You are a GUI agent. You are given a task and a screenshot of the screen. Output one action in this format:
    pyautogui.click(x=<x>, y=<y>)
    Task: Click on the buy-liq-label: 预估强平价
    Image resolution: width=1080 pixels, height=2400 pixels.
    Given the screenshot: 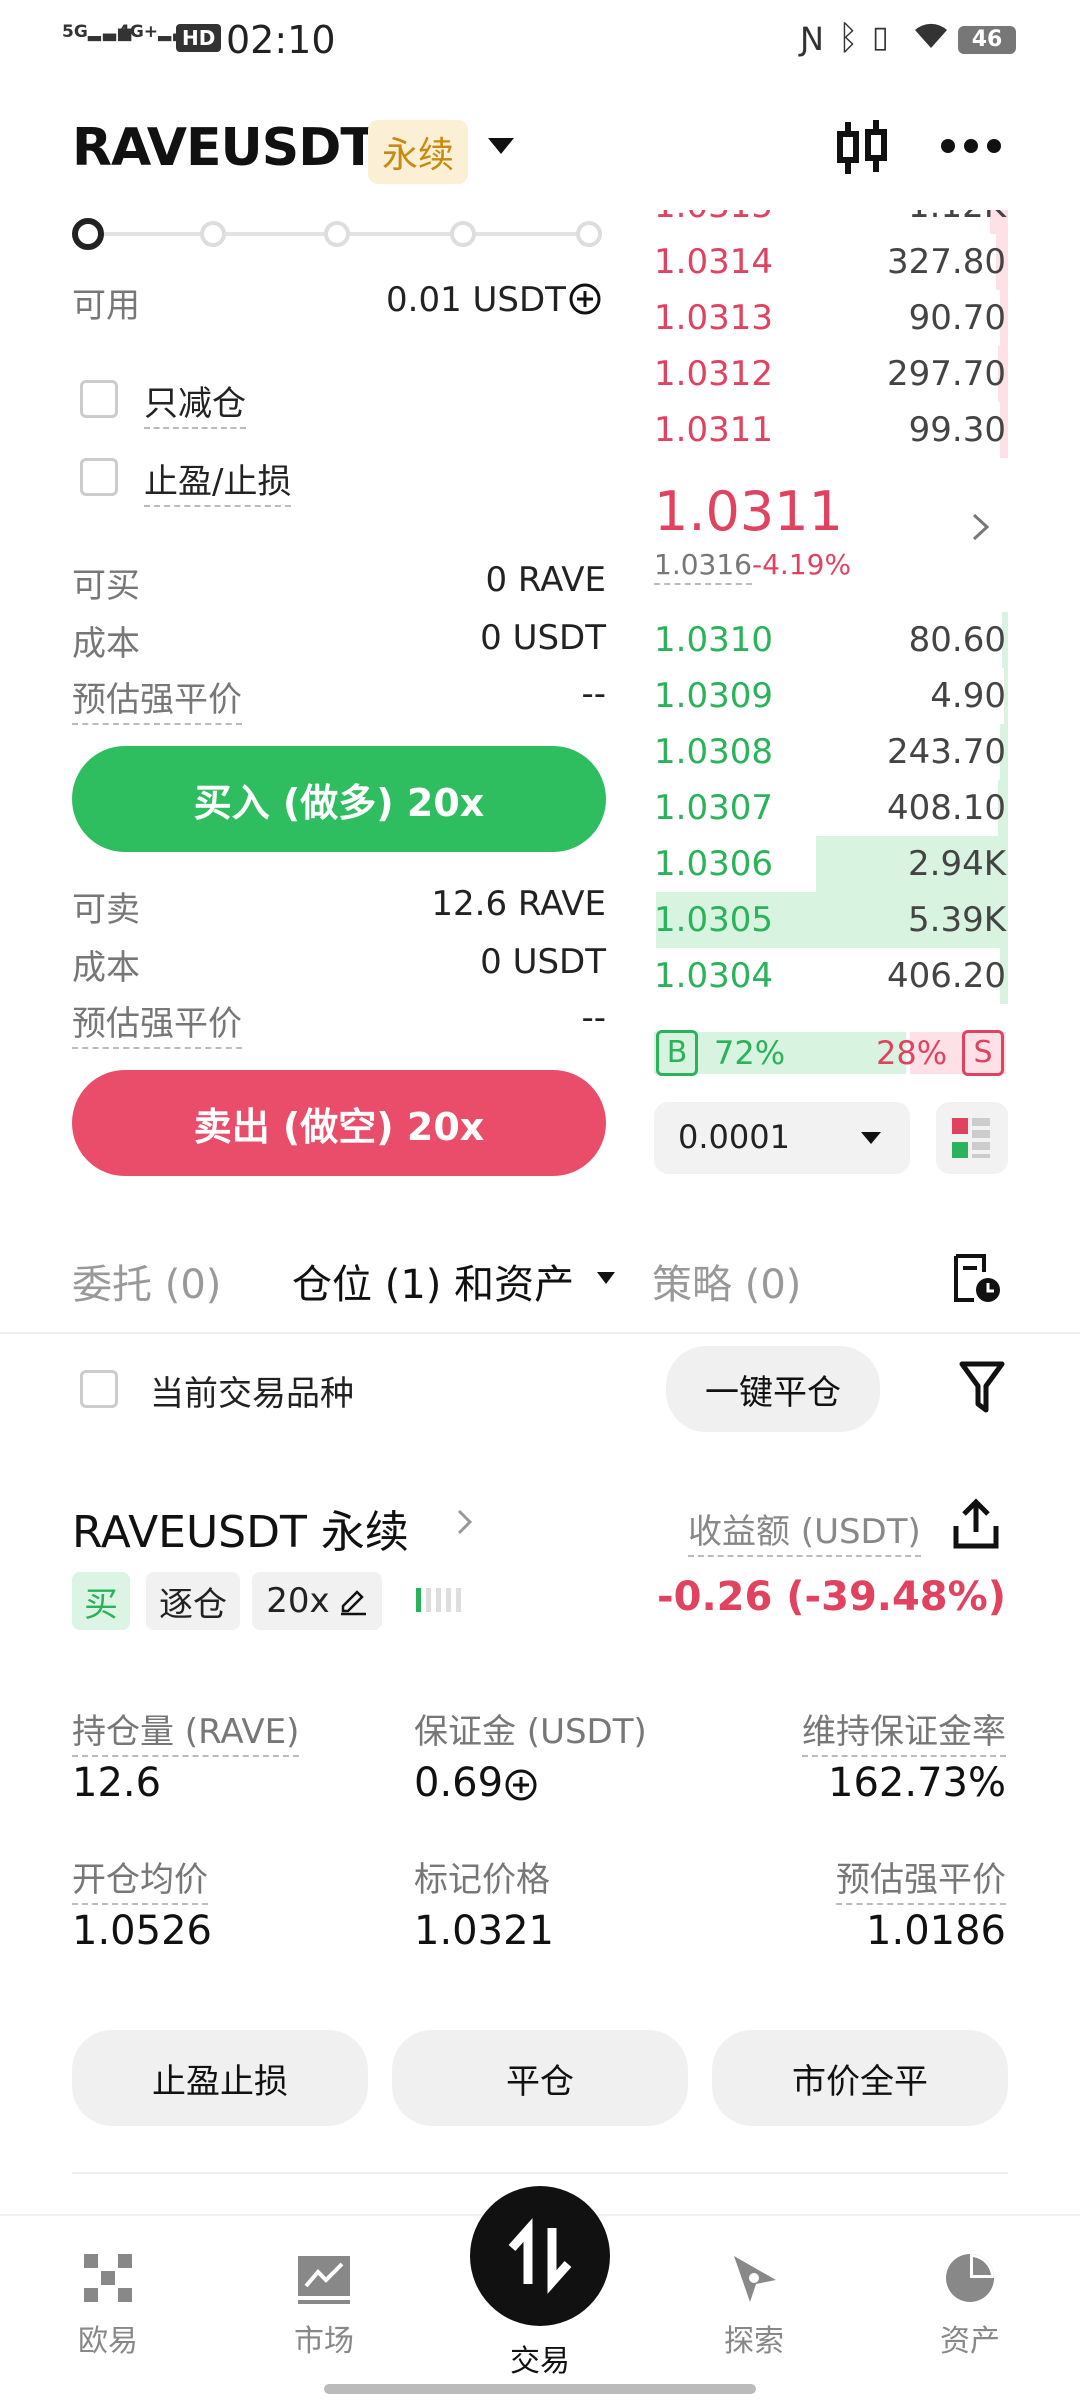 What is the action you would take?
    pyautogui.click(x=157, y=698)
    